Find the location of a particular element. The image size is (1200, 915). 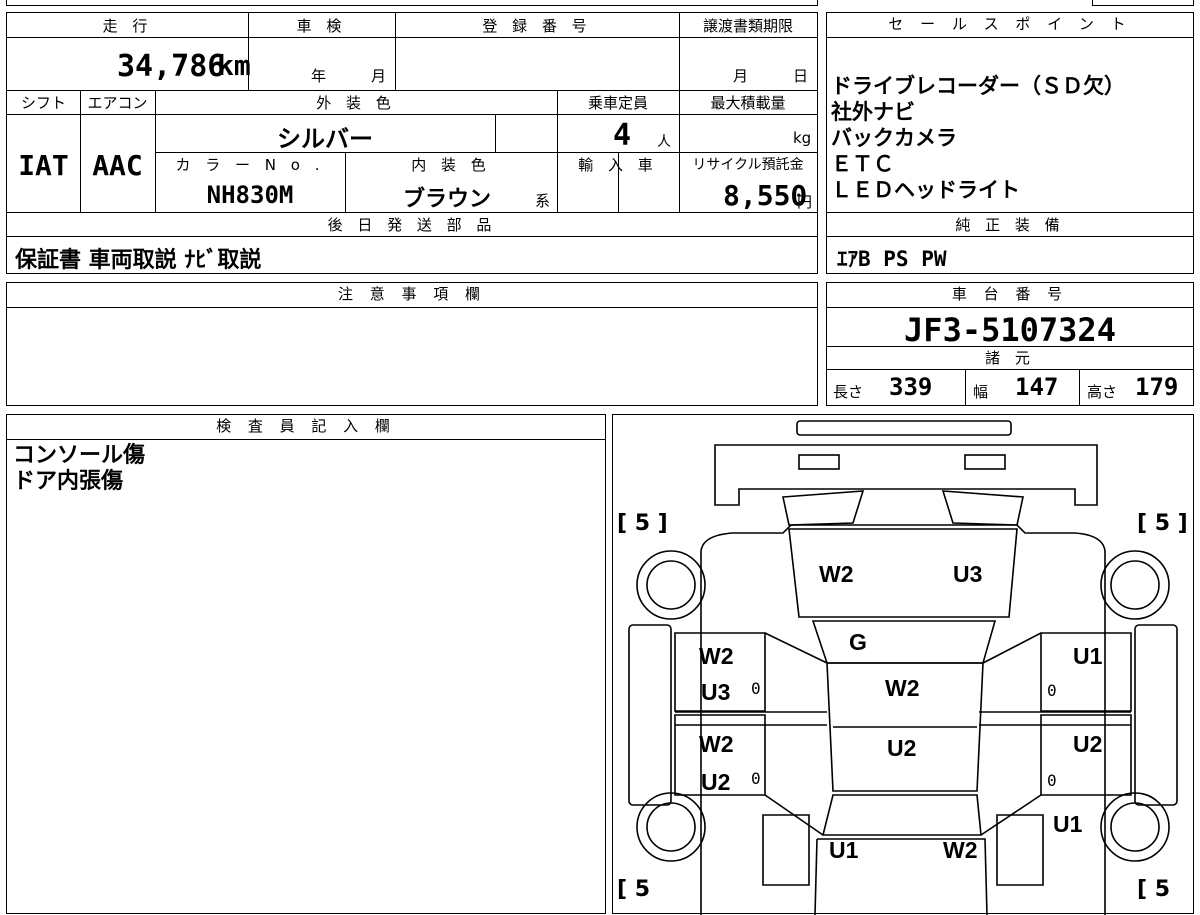

later-parts-value: 保証書 車両取説 ﾅﾋﾞ取説 is located at coordinates (138, 260).